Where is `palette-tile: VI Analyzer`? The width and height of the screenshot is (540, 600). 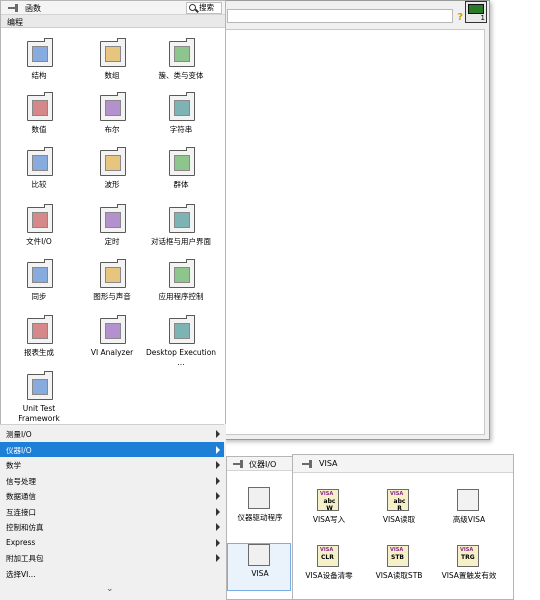
palette-tile: VI Analyzer is located at coordinates (112, 342).